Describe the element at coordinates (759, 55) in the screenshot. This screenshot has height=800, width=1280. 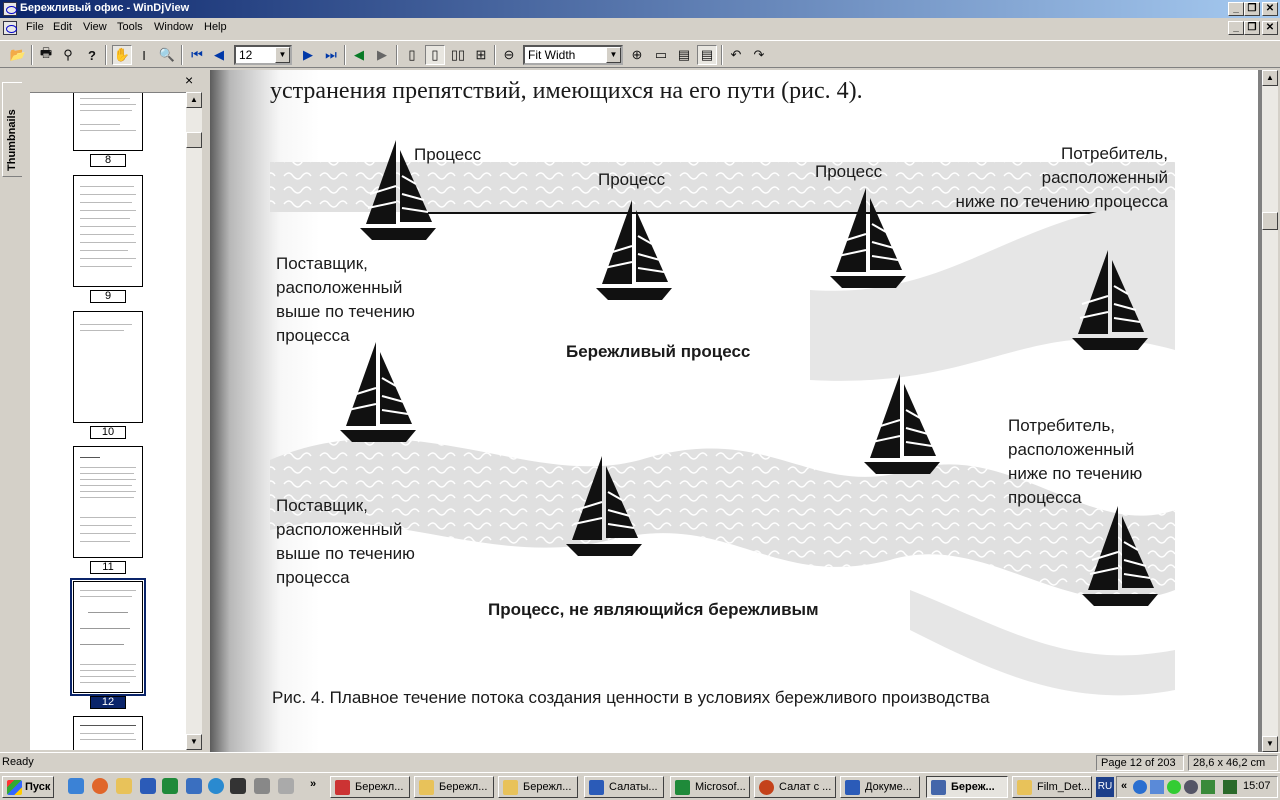
I see `rotate-right-icon: ↷` at that location.